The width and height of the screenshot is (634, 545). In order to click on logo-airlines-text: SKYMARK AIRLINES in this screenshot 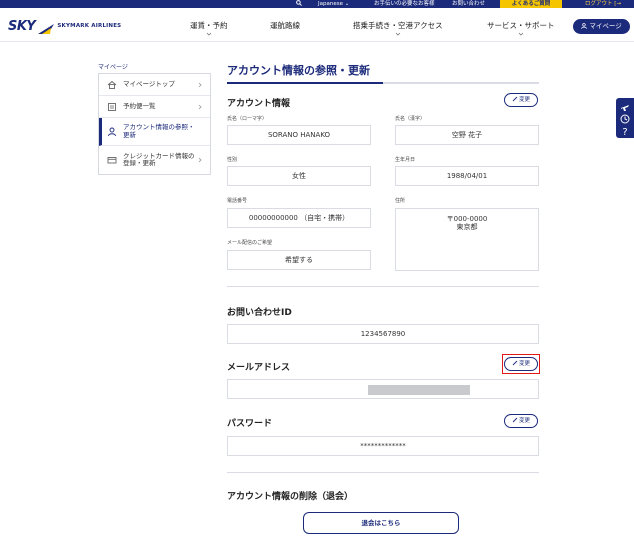, I will do `click(89, 26)`.